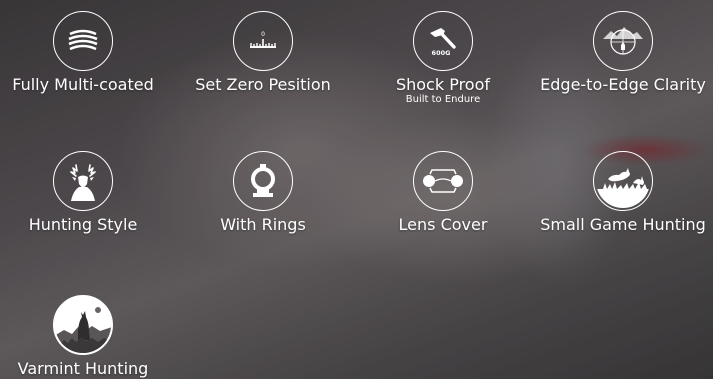 The height and width of the screenshot is (379, 713). What do you see at coordinates (443, 181) in the screenshot?
I see `lens-cover-icon` at bounding box center [443, 181].